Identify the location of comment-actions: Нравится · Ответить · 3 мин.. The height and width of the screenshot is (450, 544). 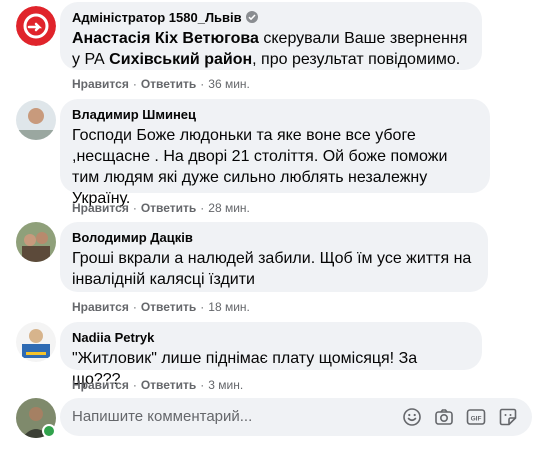
(157, 385).